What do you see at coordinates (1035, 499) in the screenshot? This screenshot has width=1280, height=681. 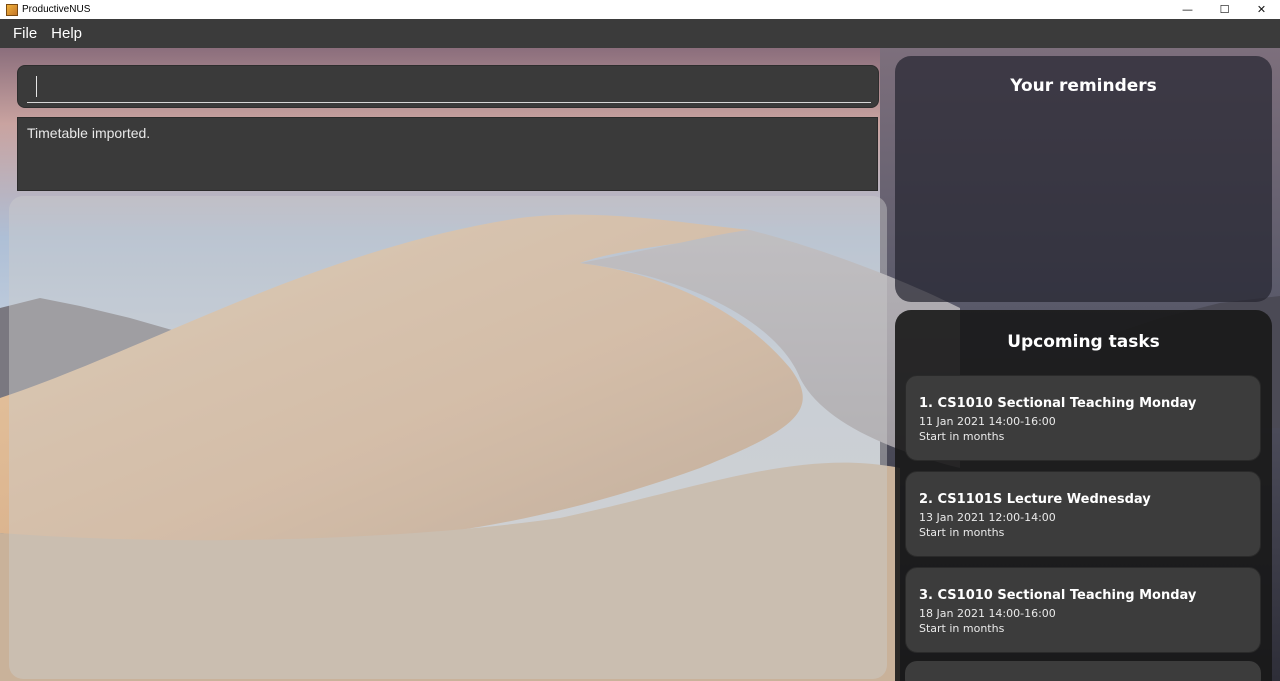 I see `task-name: 2. CS1101S Lecture Wednesday` at bounding box center [1035, 499].